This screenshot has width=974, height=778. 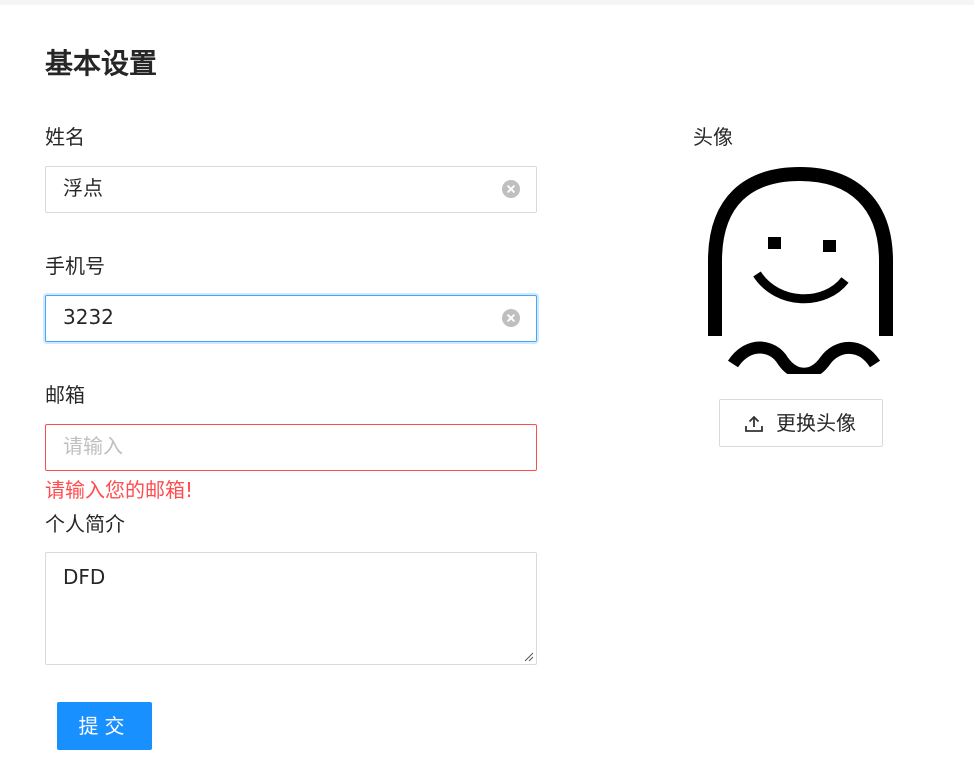 What do you see at coordinates (511, 189) in the screenshot?
I see `clear-name-icon` at bounding box center [511, 189].